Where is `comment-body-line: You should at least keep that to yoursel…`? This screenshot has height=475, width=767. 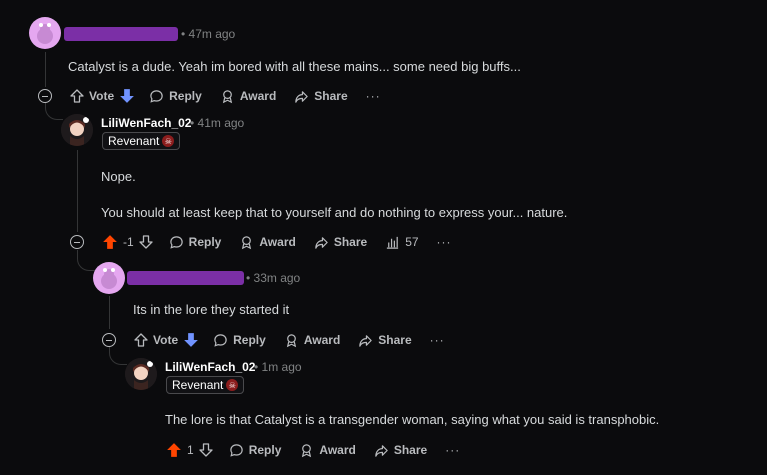
comment-body-line: You should at least keep that to yoursel… is located at coordinates (334, 212).